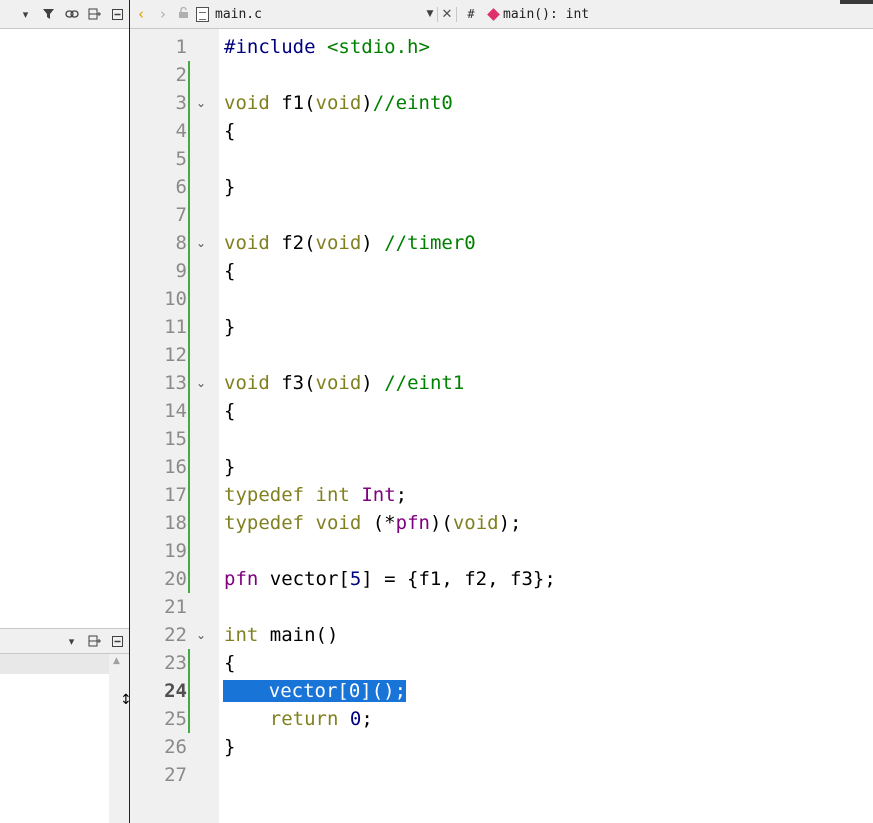  I want to click on code-line: 16}, so click(501, 467).